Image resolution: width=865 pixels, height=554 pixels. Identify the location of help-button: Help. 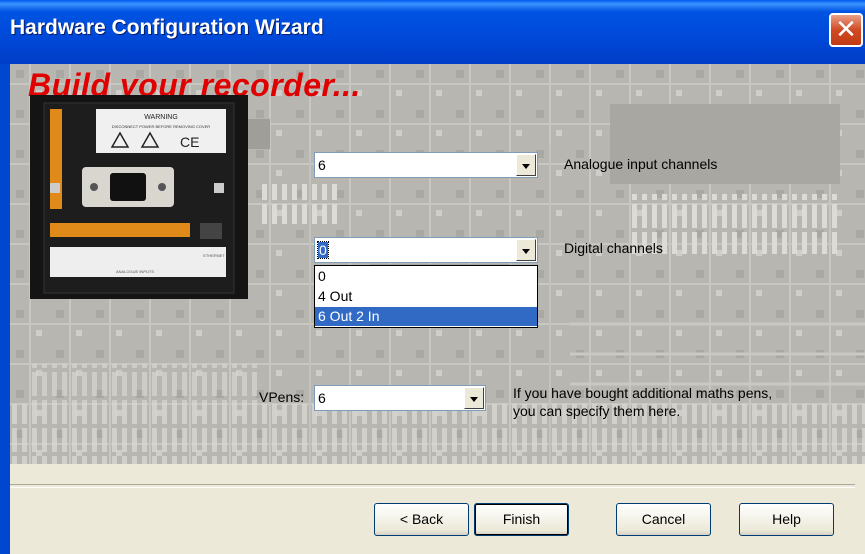
(786, 519).